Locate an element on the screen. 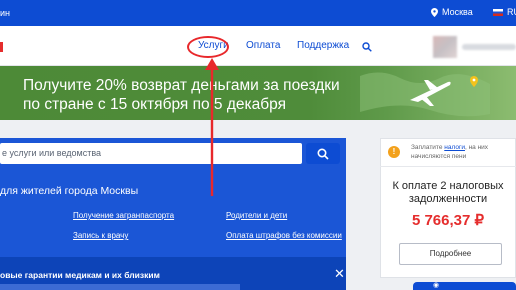 The width and height of the screenshot is (516, 290). russia-flag-icon is located at coordinates (498, 12).